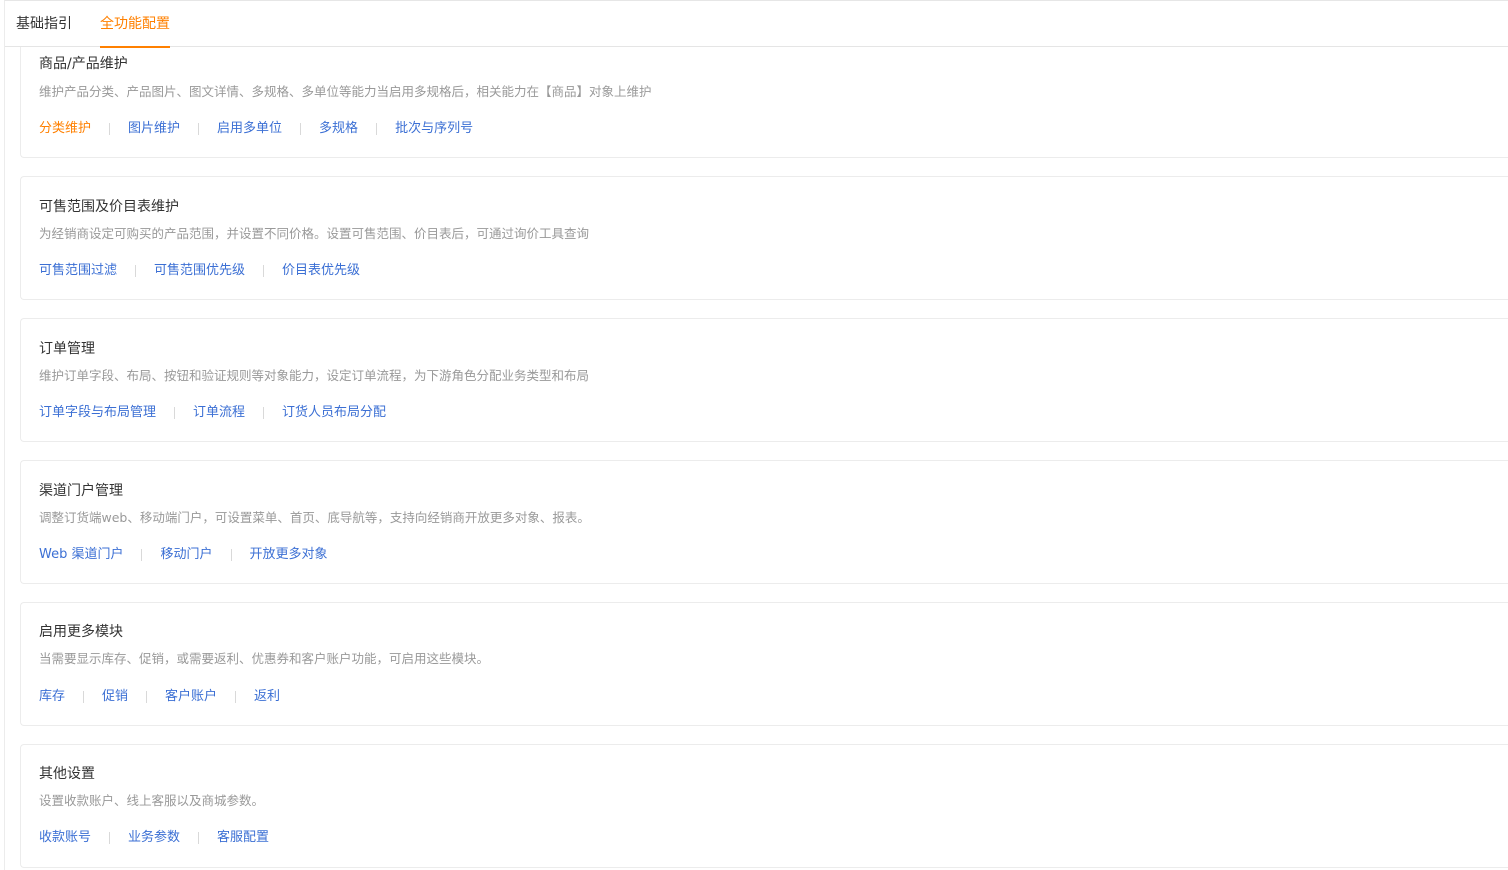  I want to click on link-range-filter: 可售范围过滤, so click(78, 271).